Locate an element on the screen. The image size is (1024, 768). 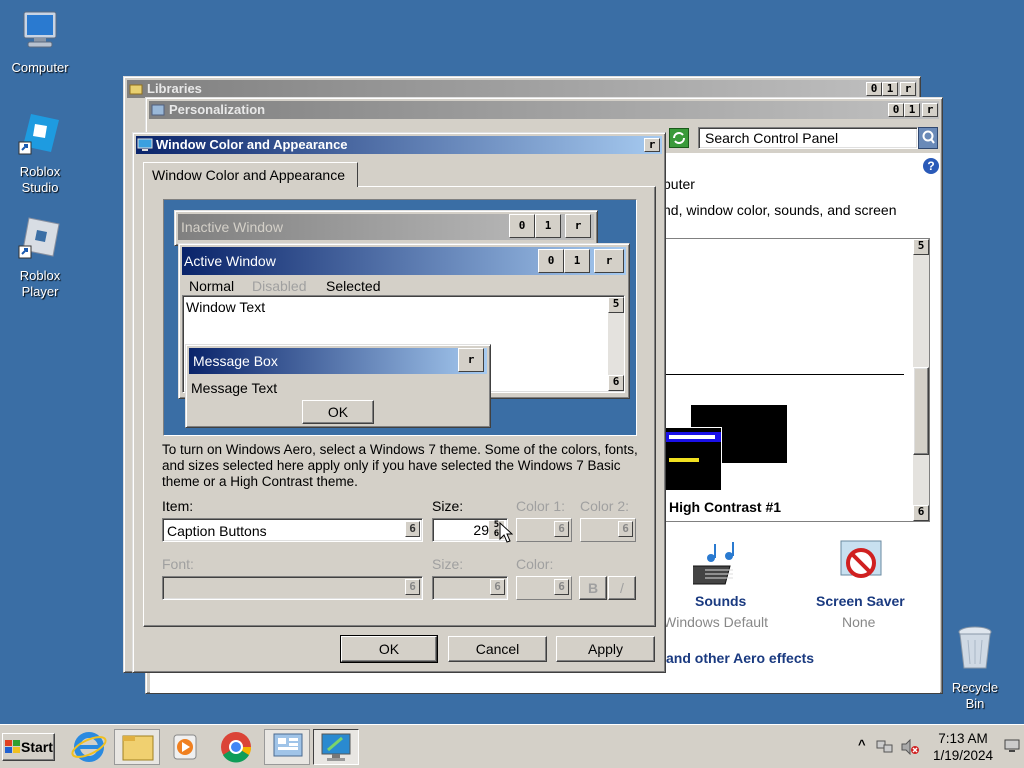
taskbar-window-color is located at coordinates (336, 747).